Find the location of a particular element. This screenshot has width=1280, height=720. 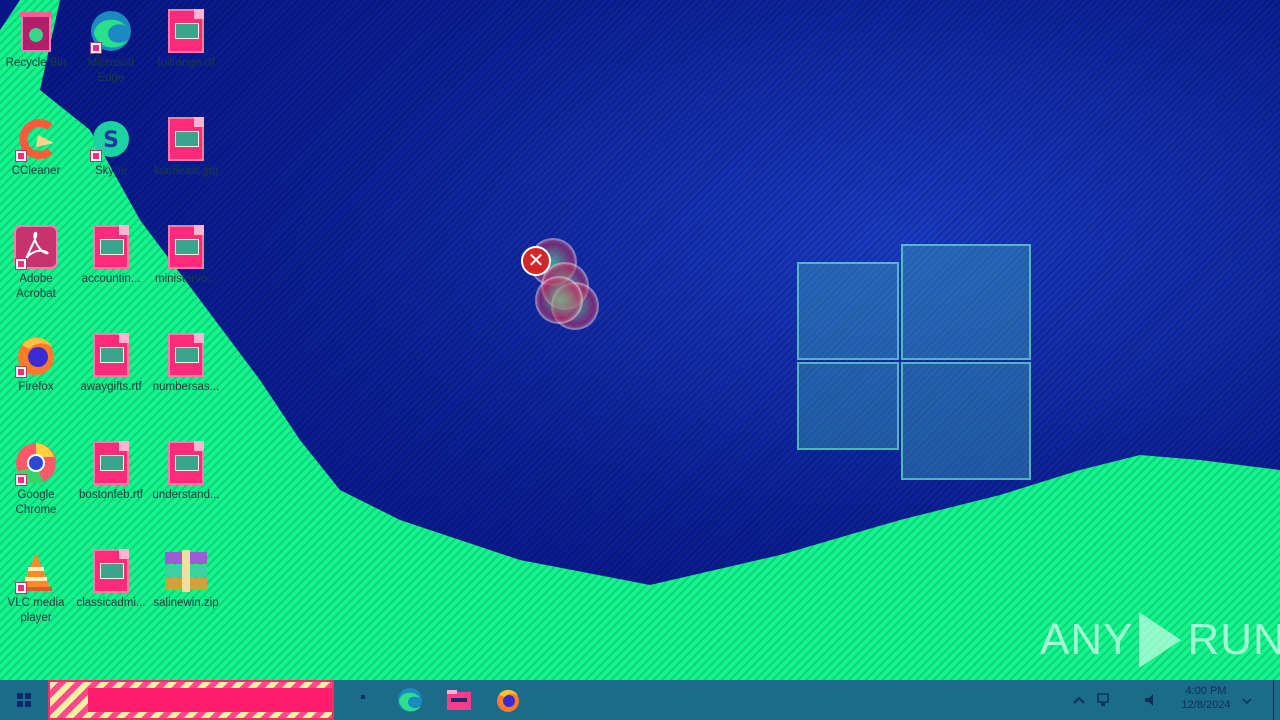

play-triangle-icon is located at coordinates (1160, 640).